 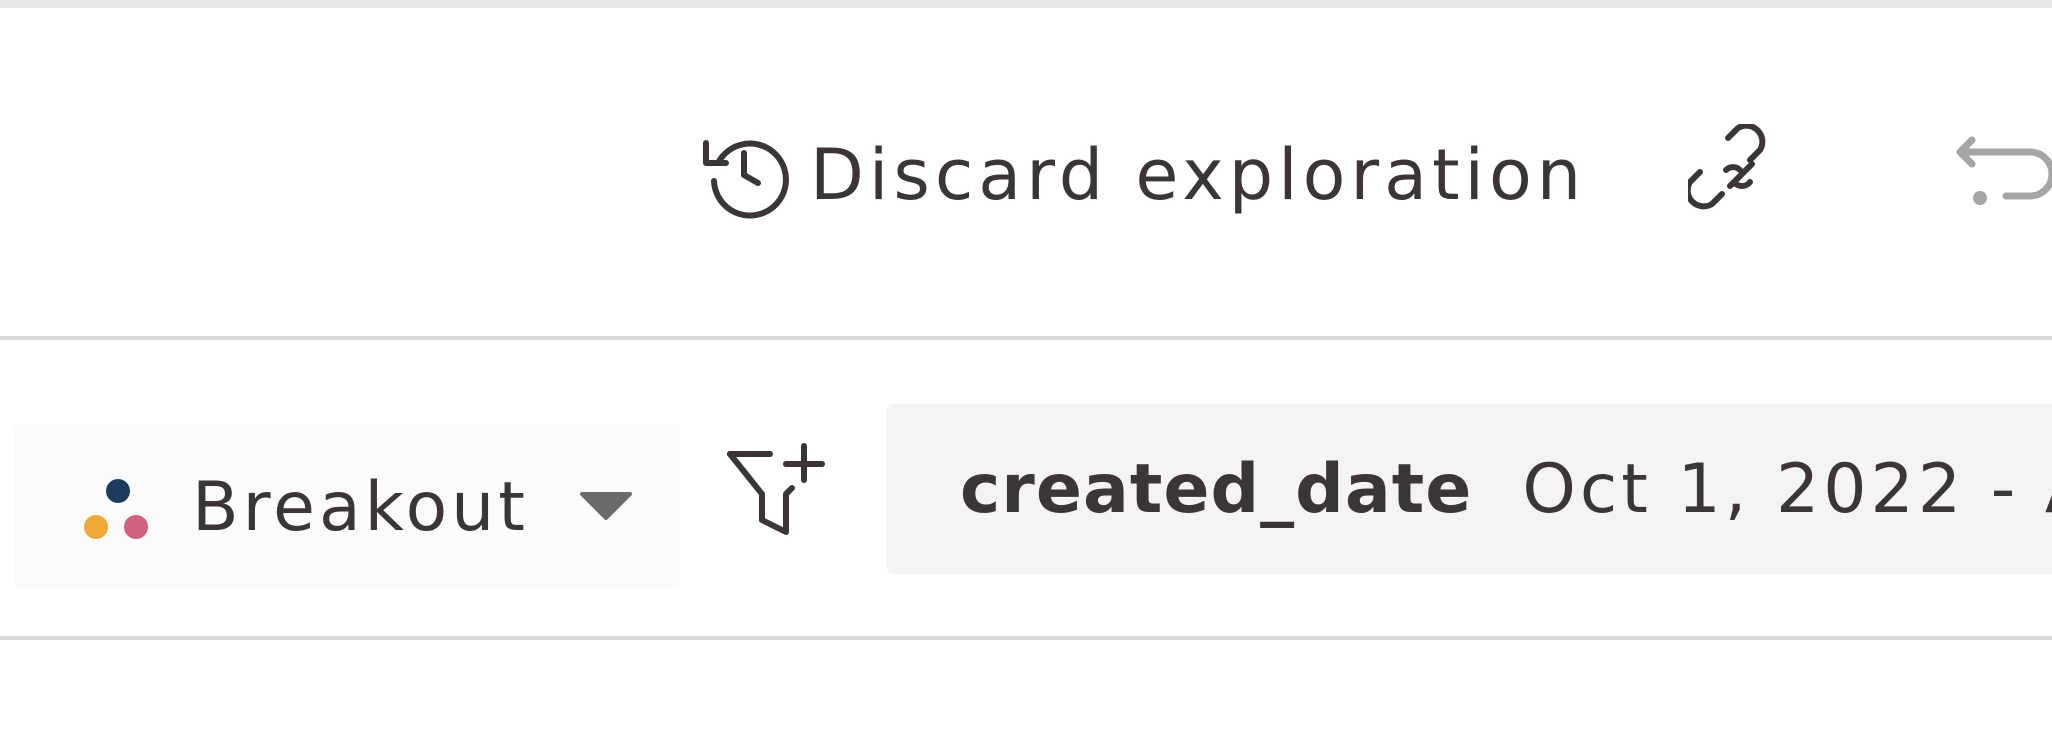 I want to click on add-filter-button, so click(x=777, y=500).